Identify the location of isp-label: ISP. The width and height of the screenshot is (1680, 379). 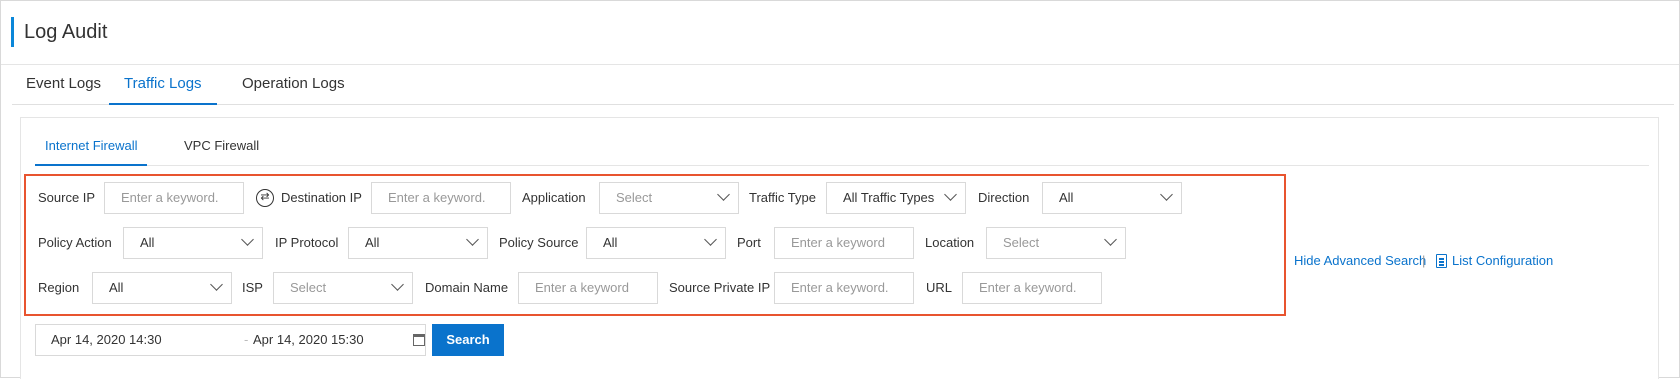
(252, 287).